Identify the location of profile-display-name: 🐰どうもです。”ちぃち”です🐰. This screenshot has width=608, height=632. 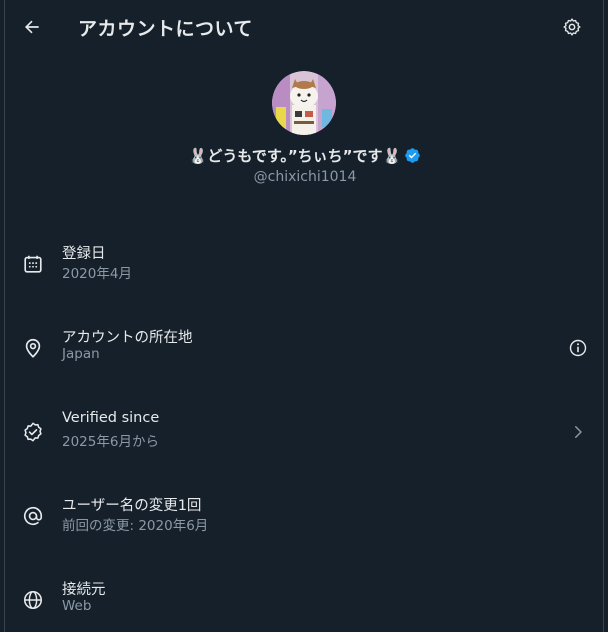
(305, 155).